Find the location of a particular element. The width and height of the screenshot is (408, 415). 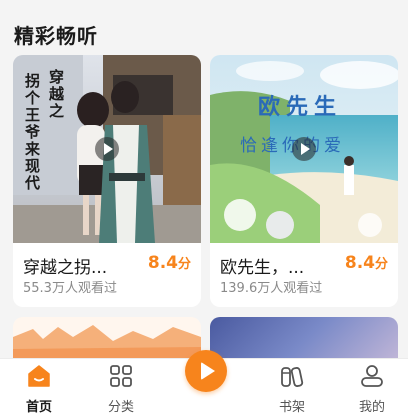

cover-title-art: 穿越之 拐个王爷来现代 is located at coordinates (51, 149).